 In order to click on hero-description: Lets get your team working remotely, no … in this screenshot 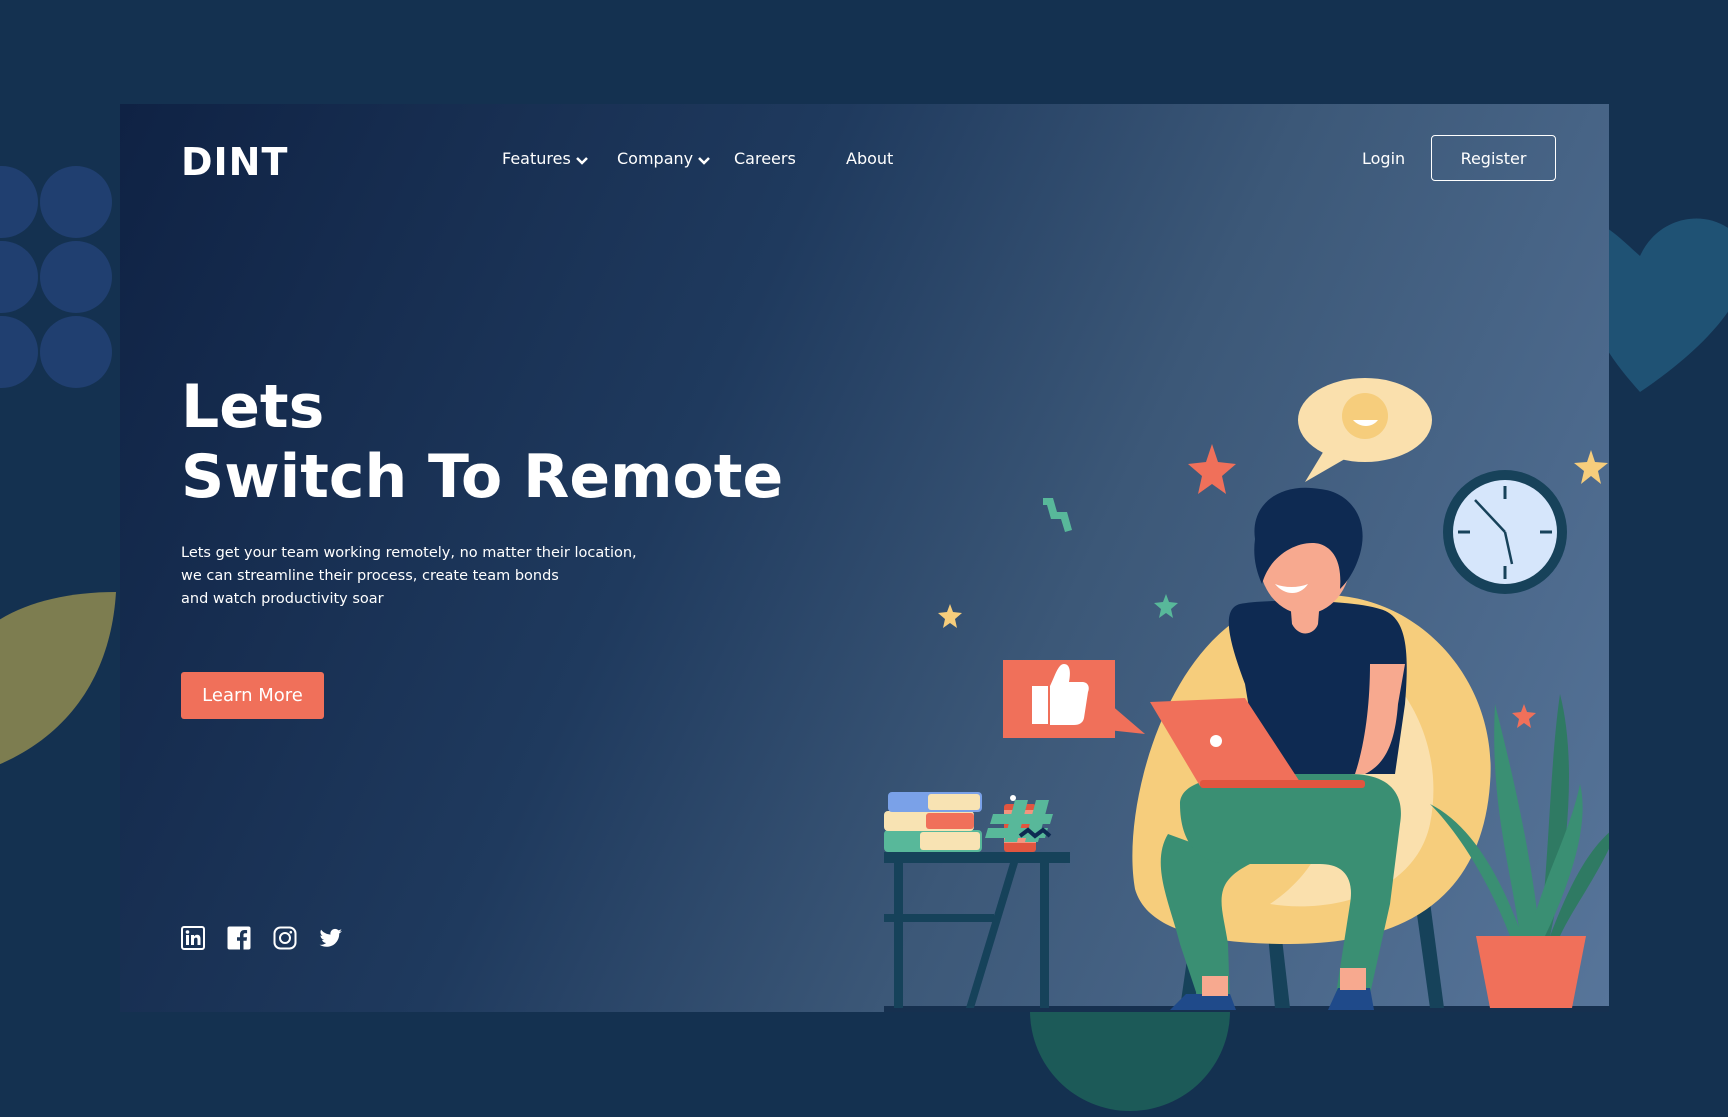, I will do `click(441, 576)`.